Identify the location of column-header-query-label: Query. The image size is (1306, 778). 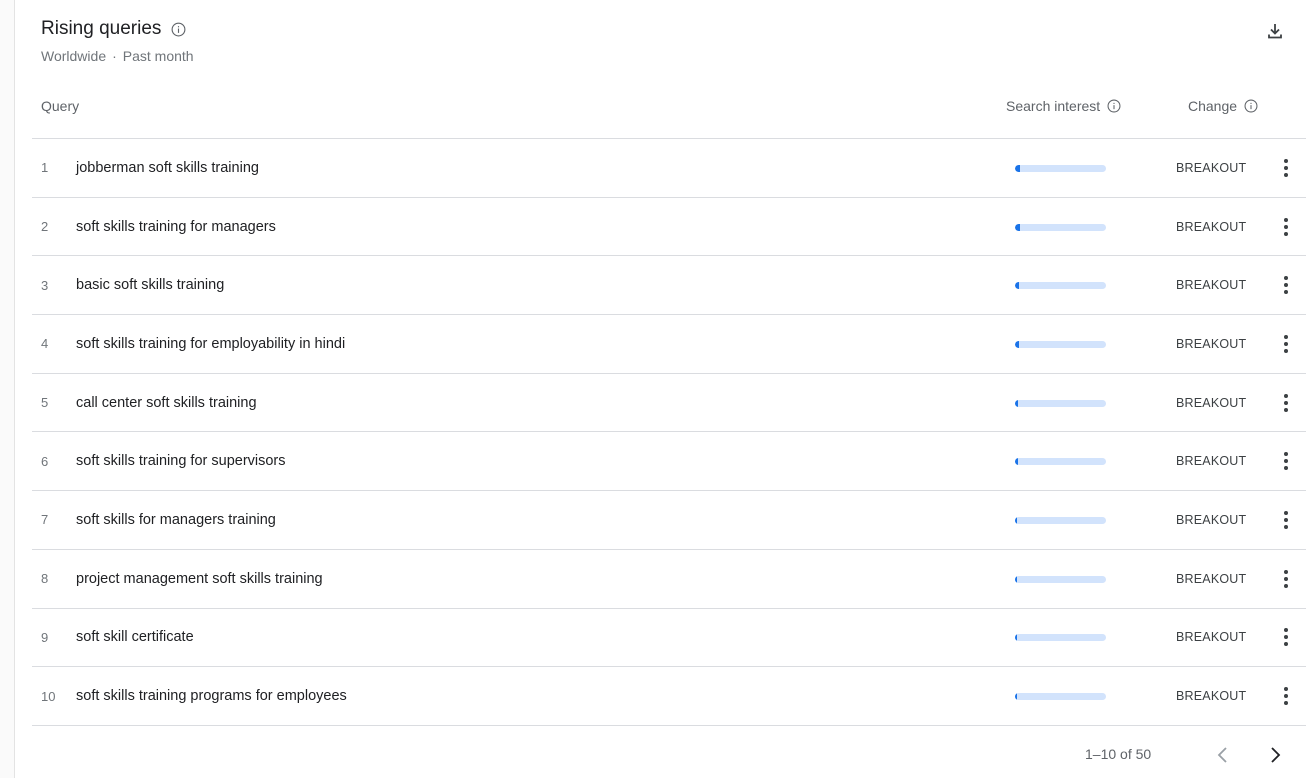
(60, 106).